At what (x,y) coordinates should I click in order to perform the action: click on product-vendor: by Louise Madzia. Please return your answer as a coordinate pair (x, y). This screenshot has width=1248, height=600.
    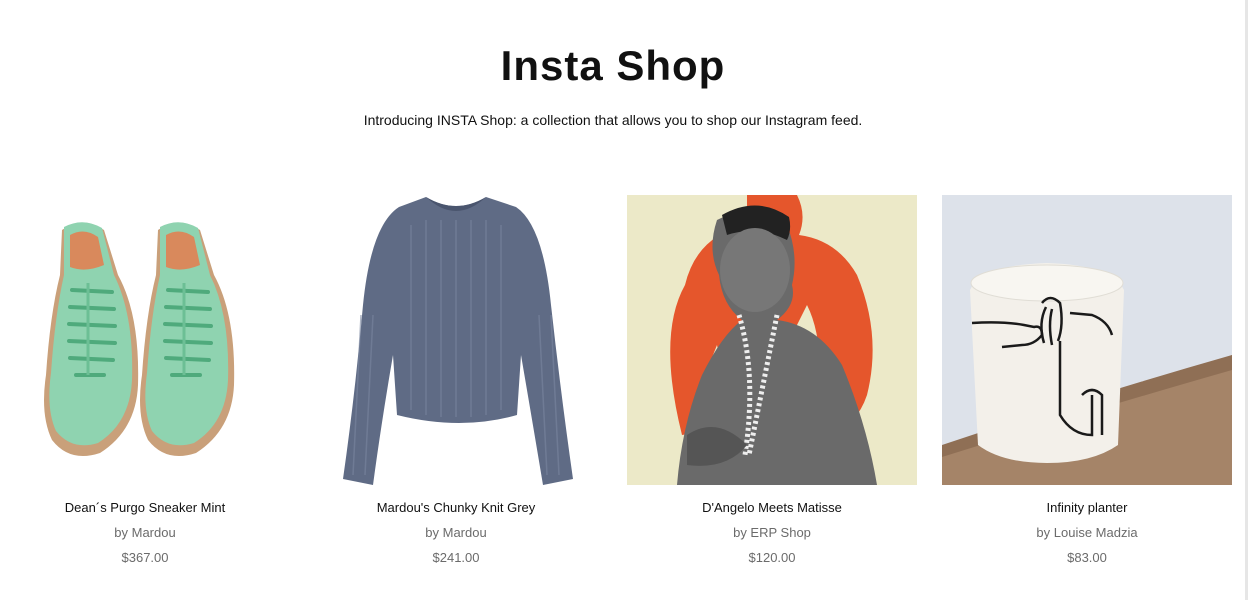
    Looking at the image, I should click on (1087, 532).